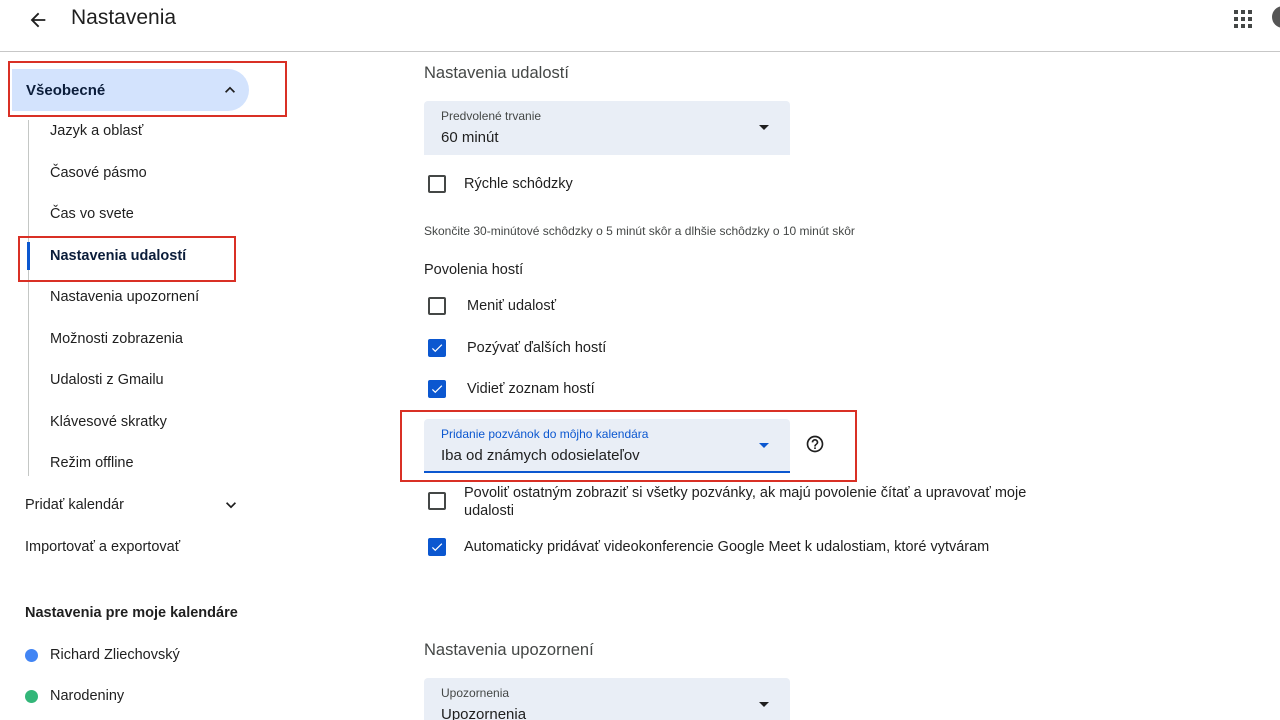 The width and height of the screenshot is (1280, 720). Describe the element at coordinates (74, 505) in the screenshot. I see `sidebar-item-label: Pridať kalendár` at that location.